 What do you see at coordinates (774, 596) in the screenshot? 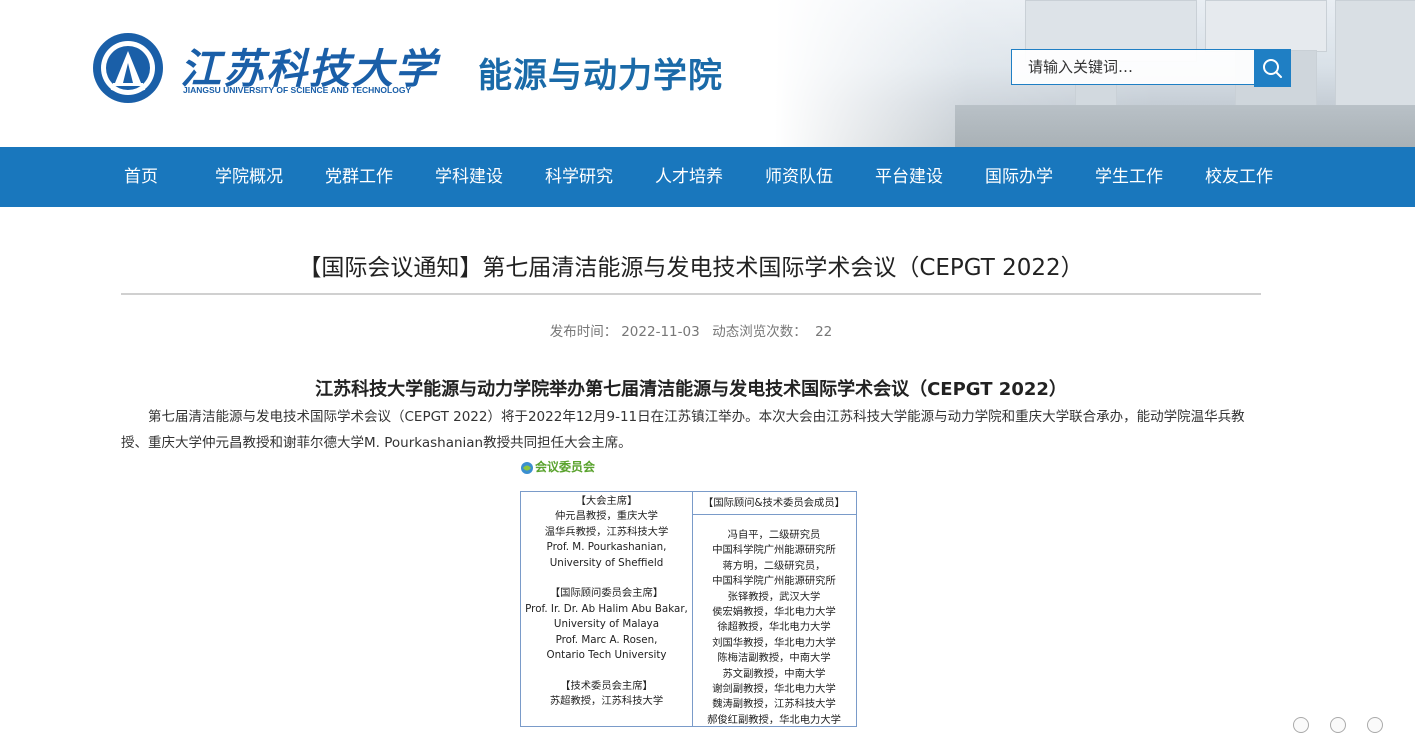
I see `committee-line: 张铎教授，武汉大学` at bounding box center [774, 596].